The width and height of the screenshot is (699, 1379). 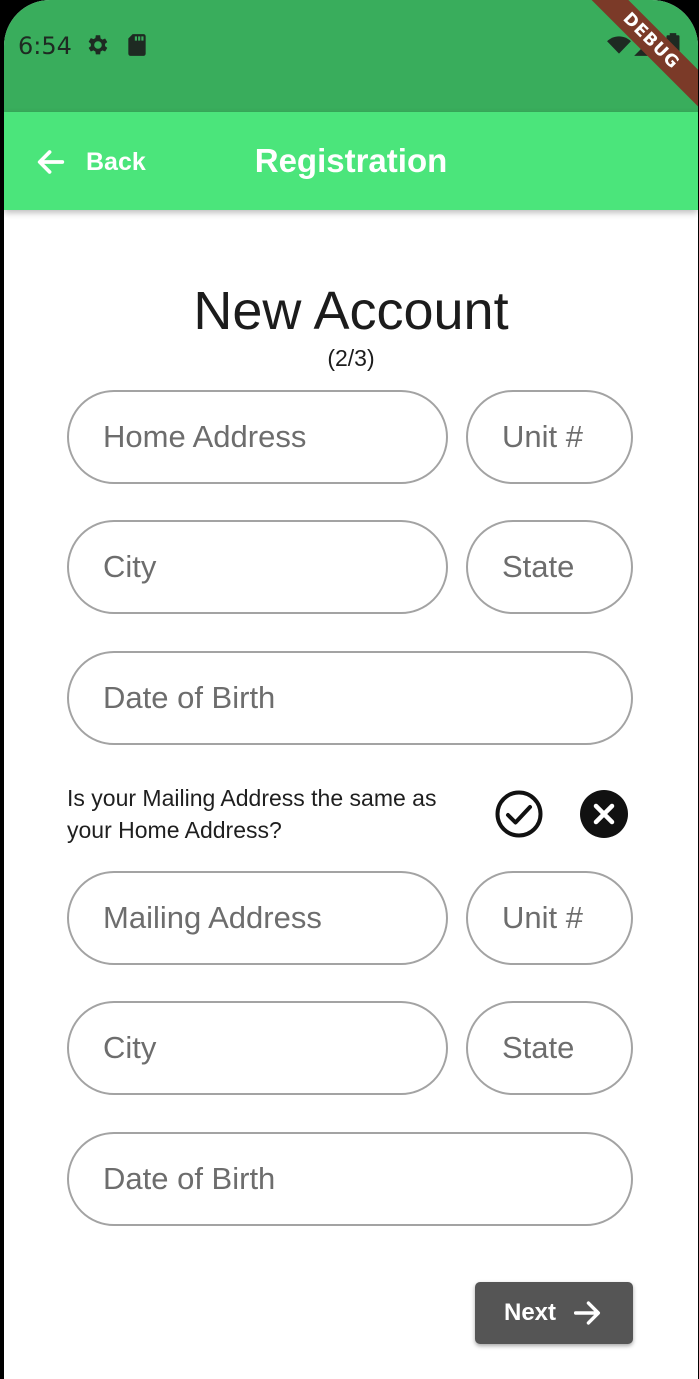 I want to click on next-button: Next, so click(x=554, y=1313).